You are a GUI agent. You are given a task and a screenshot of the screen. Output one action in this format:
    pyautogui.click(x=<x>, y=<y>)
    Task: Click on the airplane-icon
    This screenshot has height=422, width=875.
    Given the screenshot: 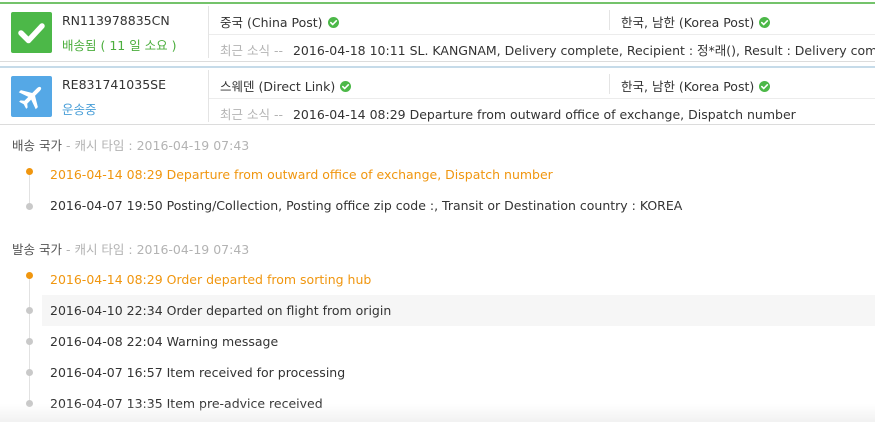 What is the action you would take?
    pyautogui.click(x=30, y=98)
    